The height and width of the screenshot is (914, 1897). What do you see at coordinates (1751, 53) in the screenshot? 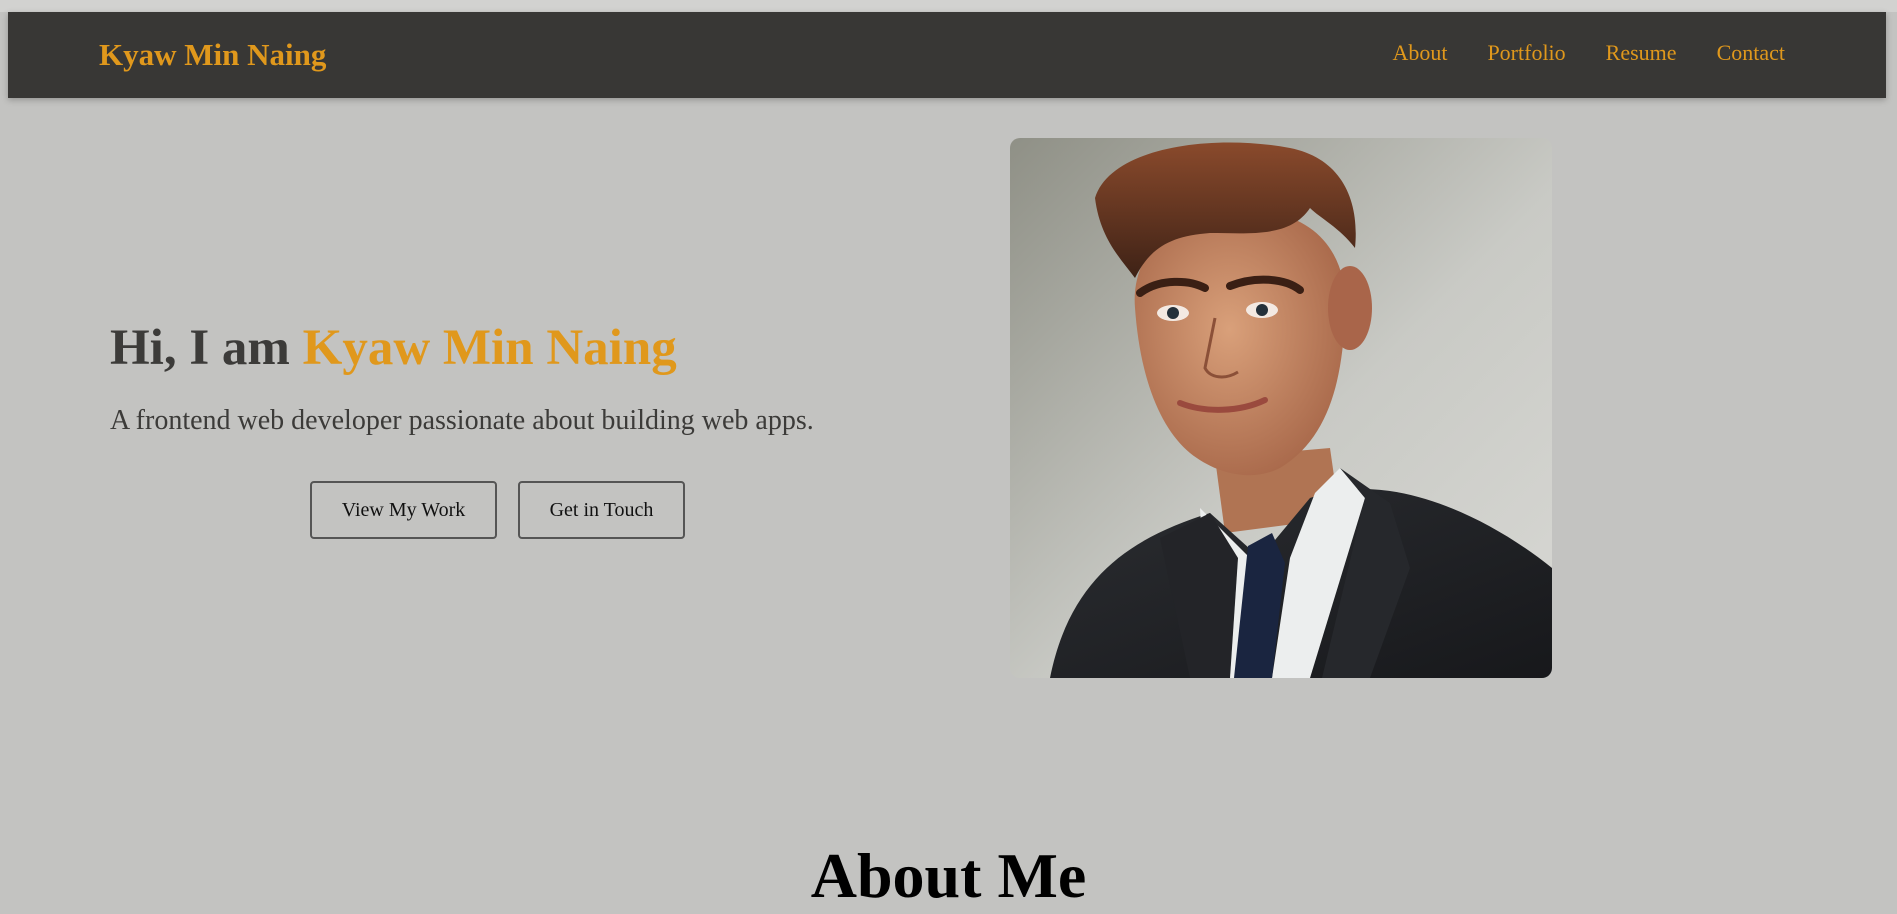
I see `nav-link-contact: Contact` at bounding box center [1751, 53].